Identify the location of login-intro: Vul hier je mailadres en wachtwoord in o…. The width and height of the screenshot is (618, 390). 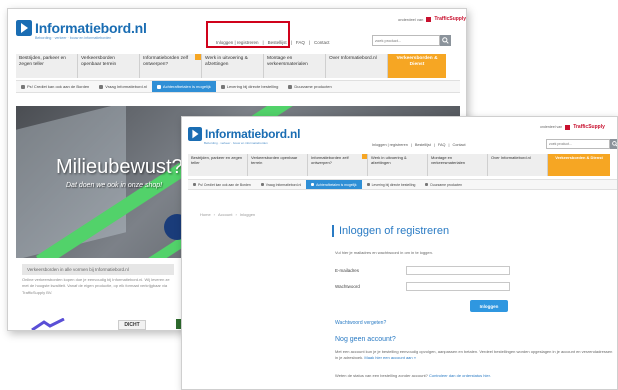
(384, 252).